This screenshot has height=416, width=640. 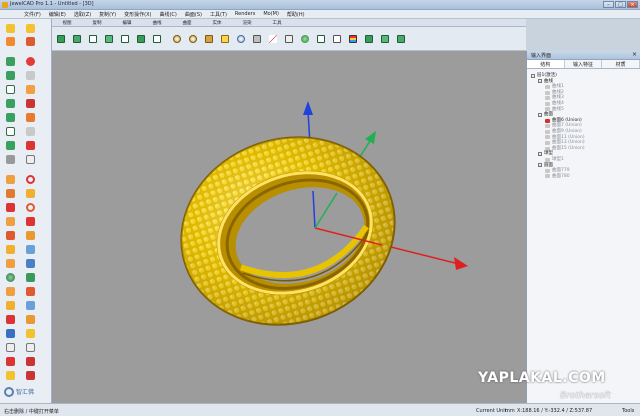 I want to click on menu-deform: 变形操作(X), so click(x=137, y=14).